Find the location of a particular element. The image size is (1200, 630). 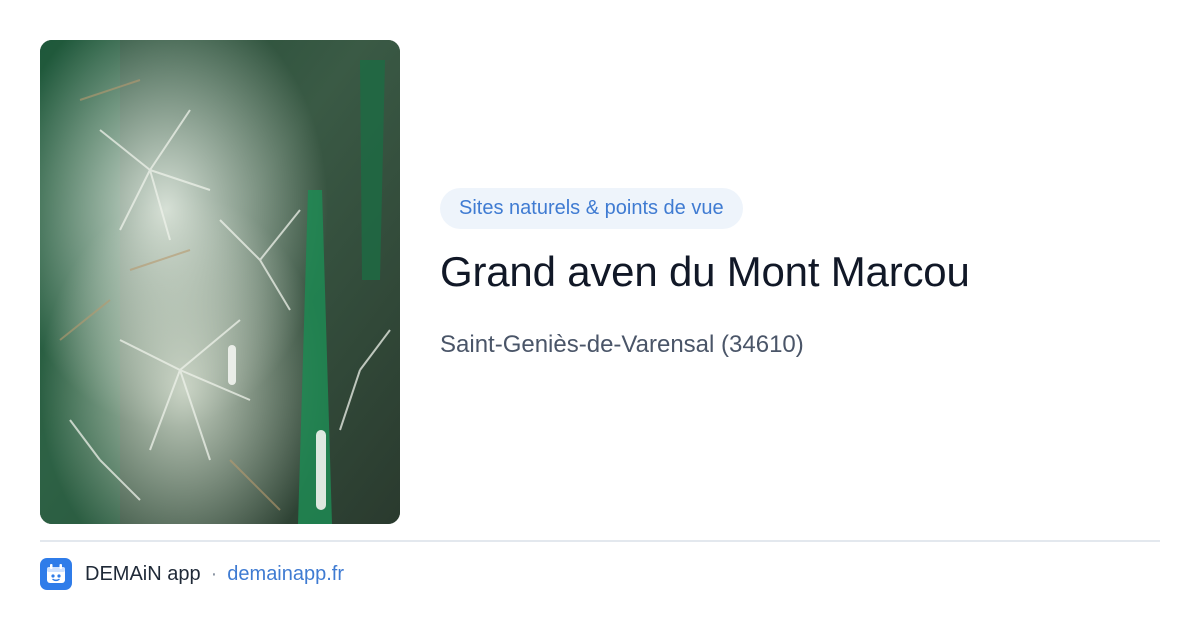

app-domain-link: demainapp.fr is located at coordinates (285, 574).